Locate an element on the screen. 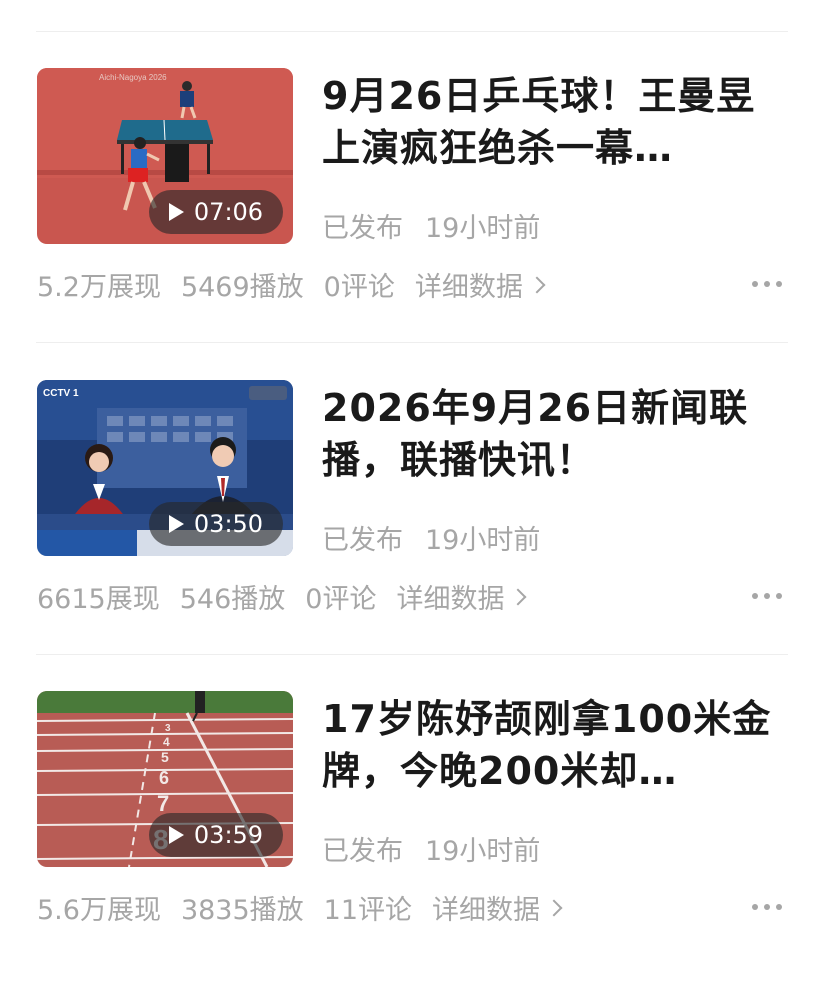 This screenshot has height=991, width=824. comments-count: 11评论 is located at coordinates (368, 910).